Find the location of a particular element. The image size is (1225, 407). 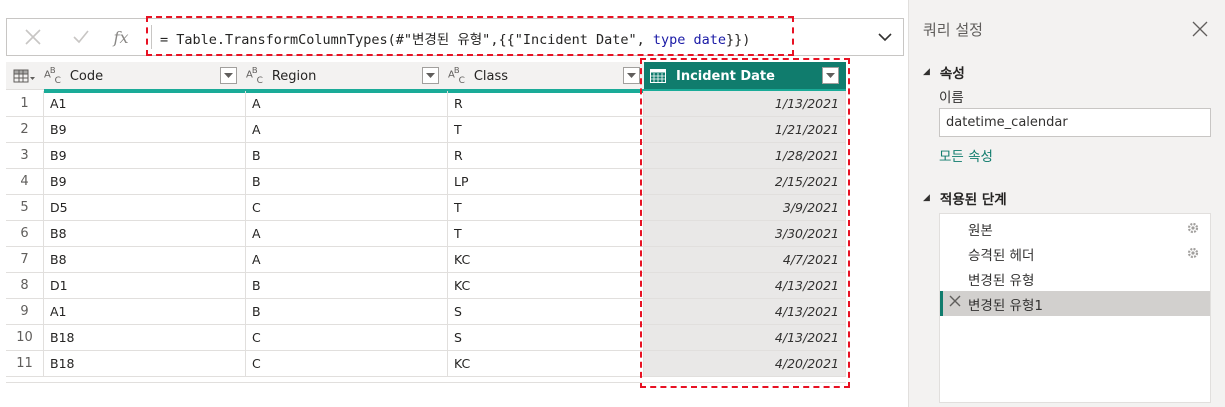

commit-check-icon is located at coordinates (81, 37).